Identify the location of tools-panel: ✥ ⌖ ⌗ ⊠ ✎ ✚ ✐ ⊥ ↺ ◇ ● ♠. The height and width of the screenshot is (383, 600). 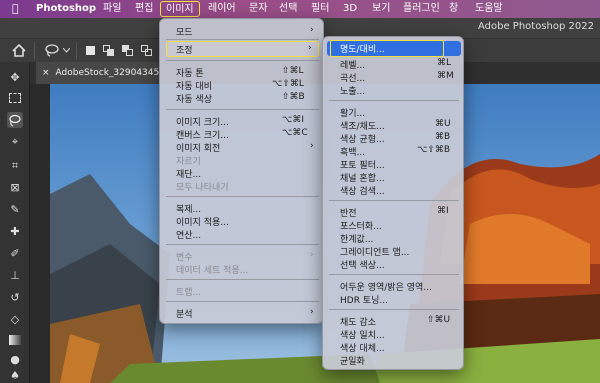
(15, 222).